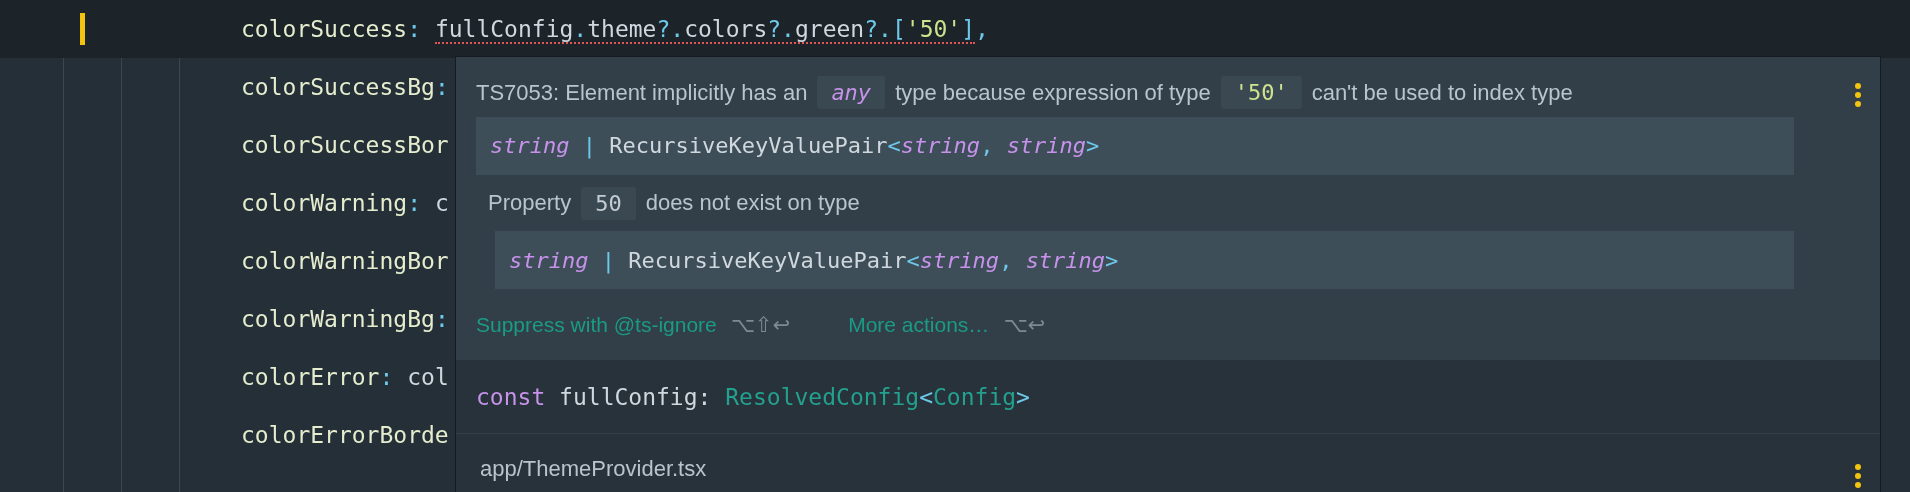 Image resolution: width=1910 pixels, height=492 pixels. I want to click on code-line: colorWarning: c, so click(345, 203).